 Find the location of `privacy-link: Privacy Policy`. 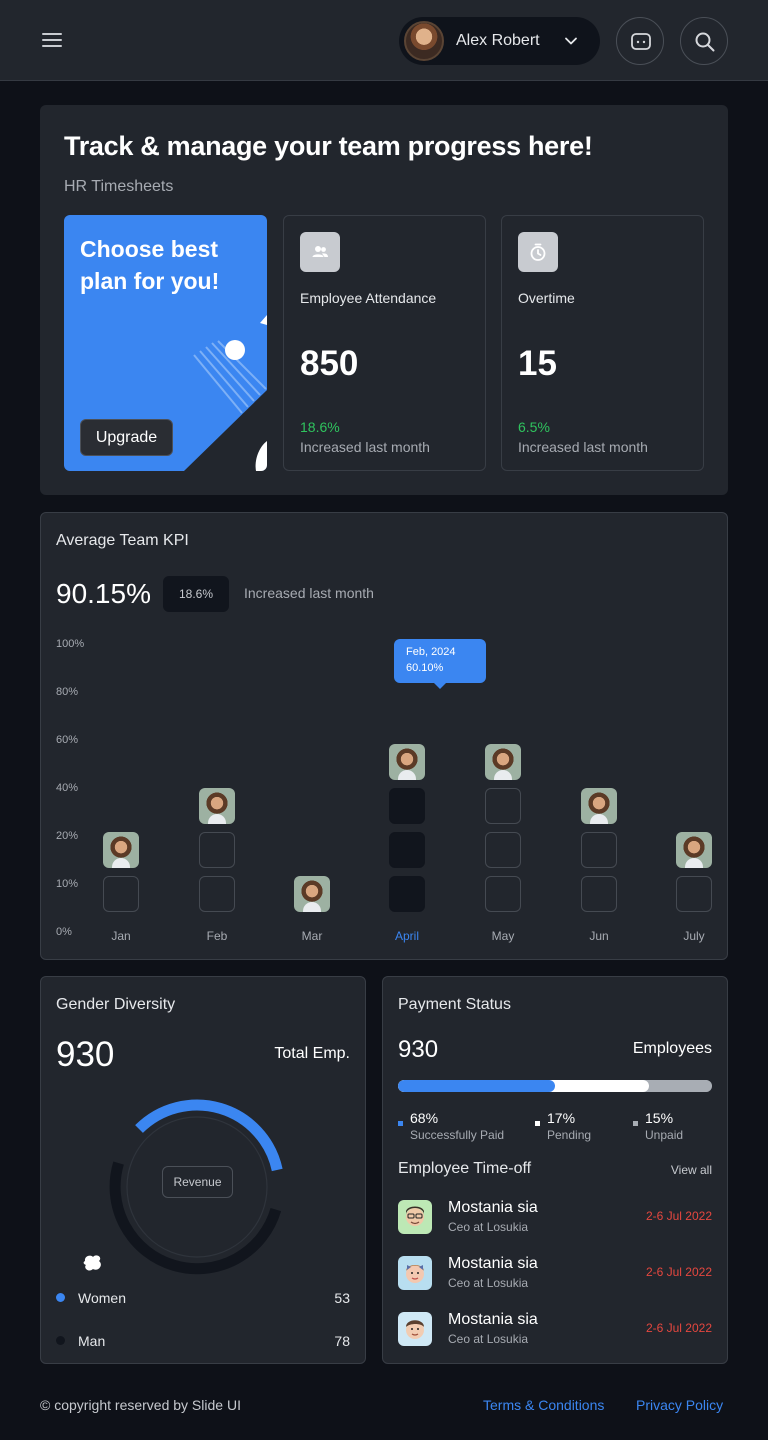

privacy-link: Privacy Policy is located at coordinates (679, 1405).